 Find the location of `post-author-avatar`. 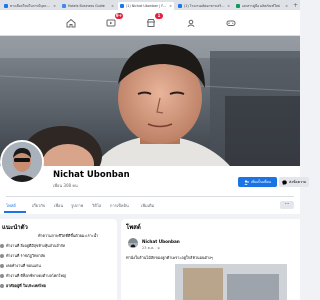

post-author-avatar is located at coordinates (133, 243).